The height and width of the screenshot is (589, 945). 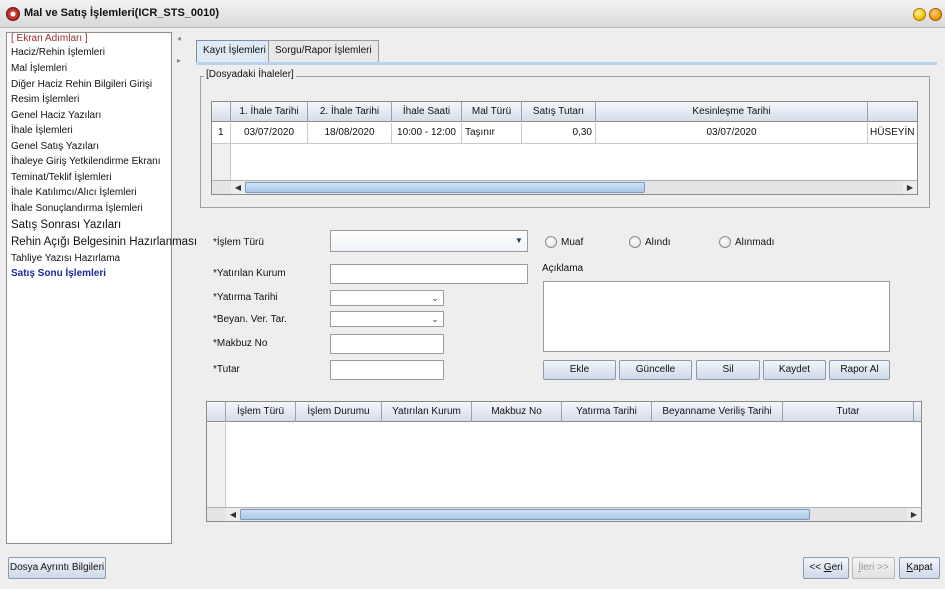 What do you see at coordinates (725, 242) in the screenshot?
I see `radio-alinmadi` at bounding box center [725, 242].